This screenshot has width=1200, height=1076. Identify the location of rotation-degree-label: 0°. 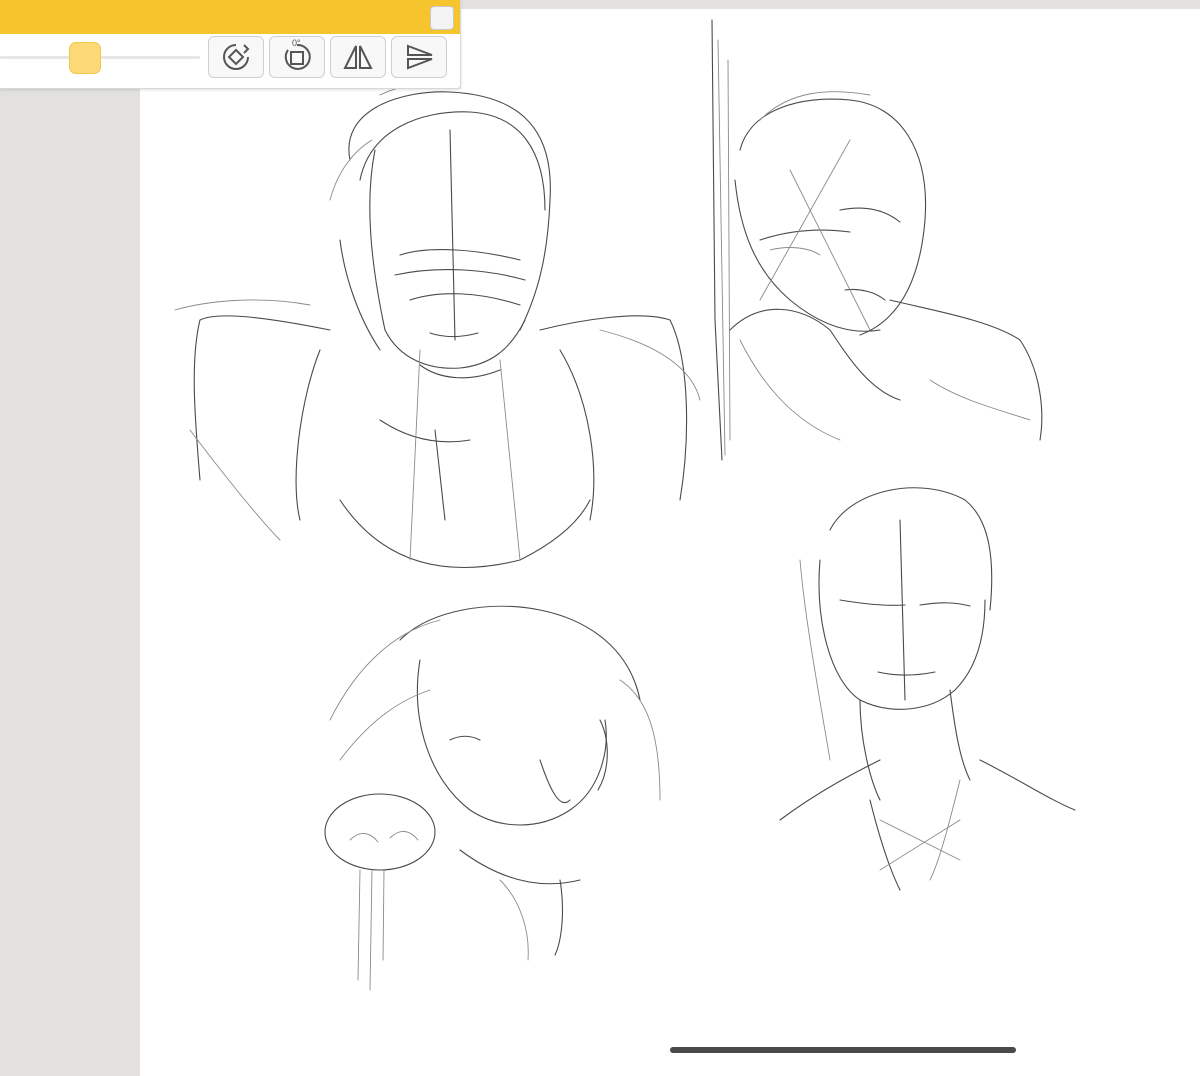
(296, 43).